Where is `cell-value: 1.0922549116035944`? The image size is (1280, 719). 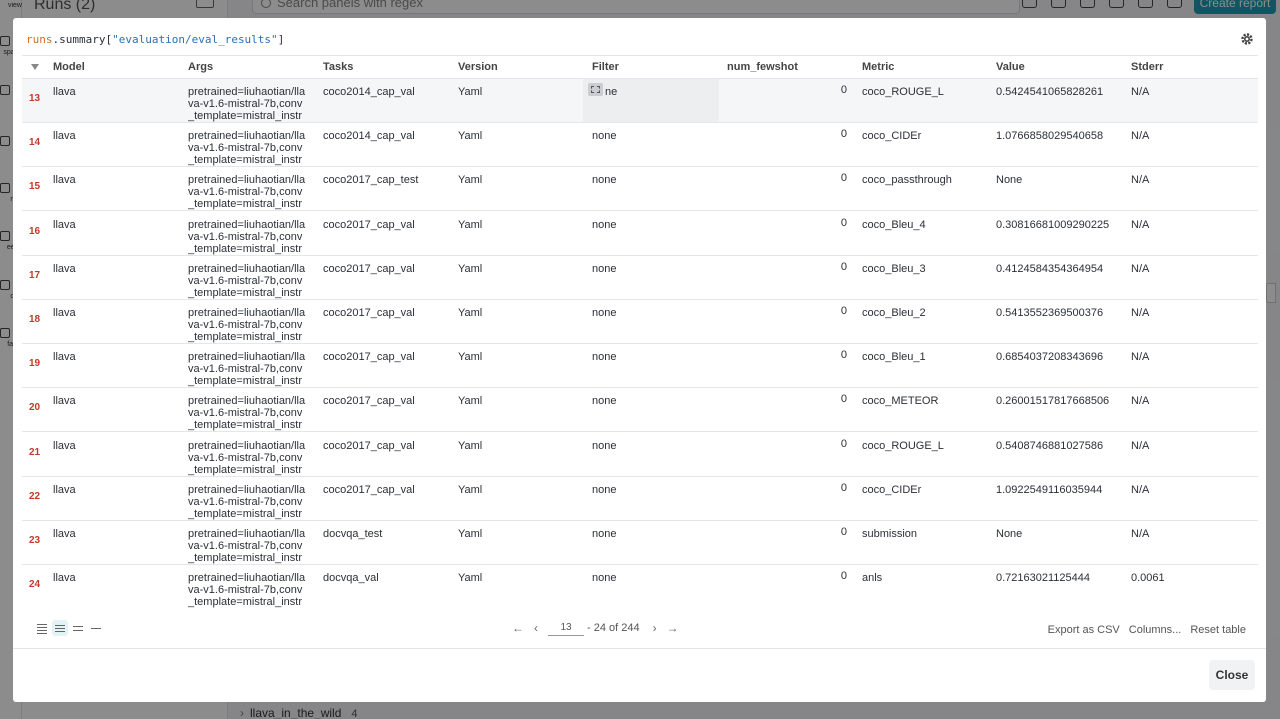 cell-value: 1.0922549116035944 is located at coordinates (1049, 489).